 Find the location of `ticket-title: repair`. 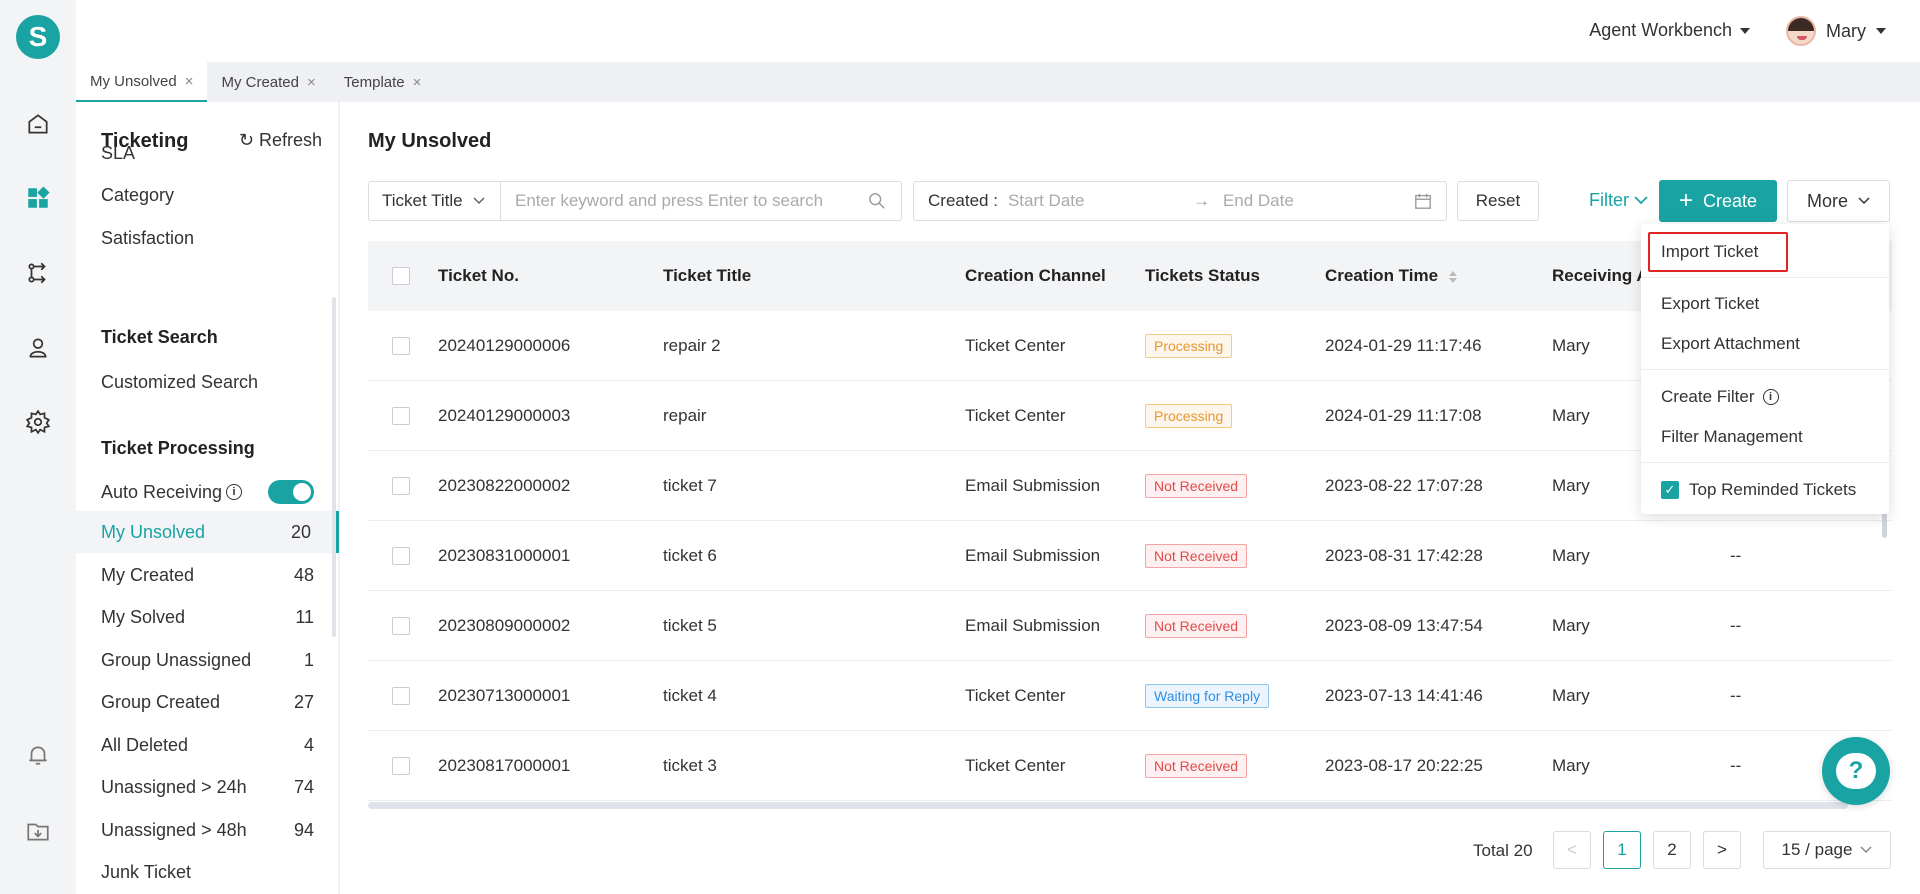

ticket-title: repair is located at coordinates (814, 416).